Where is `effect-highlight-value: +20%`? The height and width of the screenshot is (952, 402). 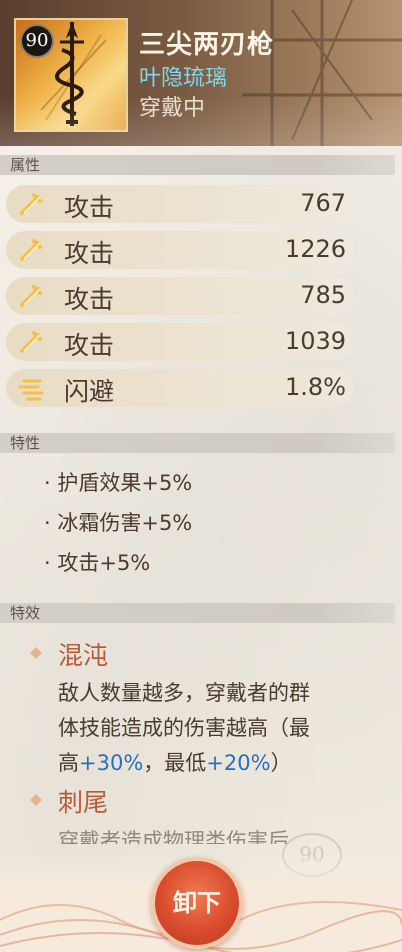 effect-highlight-value: +20% is located at coordinates (238, 763).